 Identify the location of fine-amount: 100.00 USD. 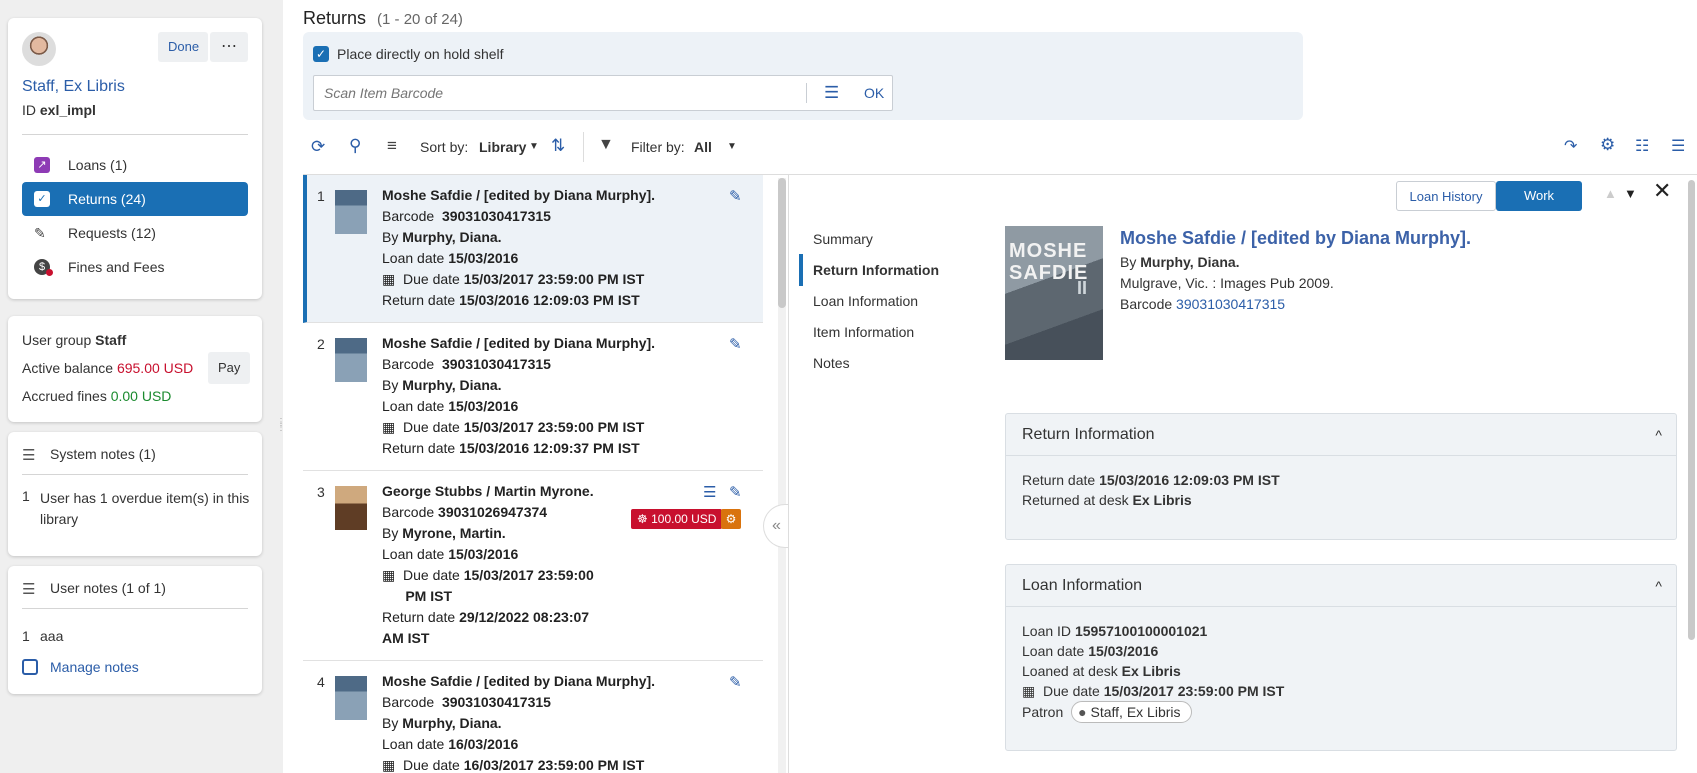
(684, 519).